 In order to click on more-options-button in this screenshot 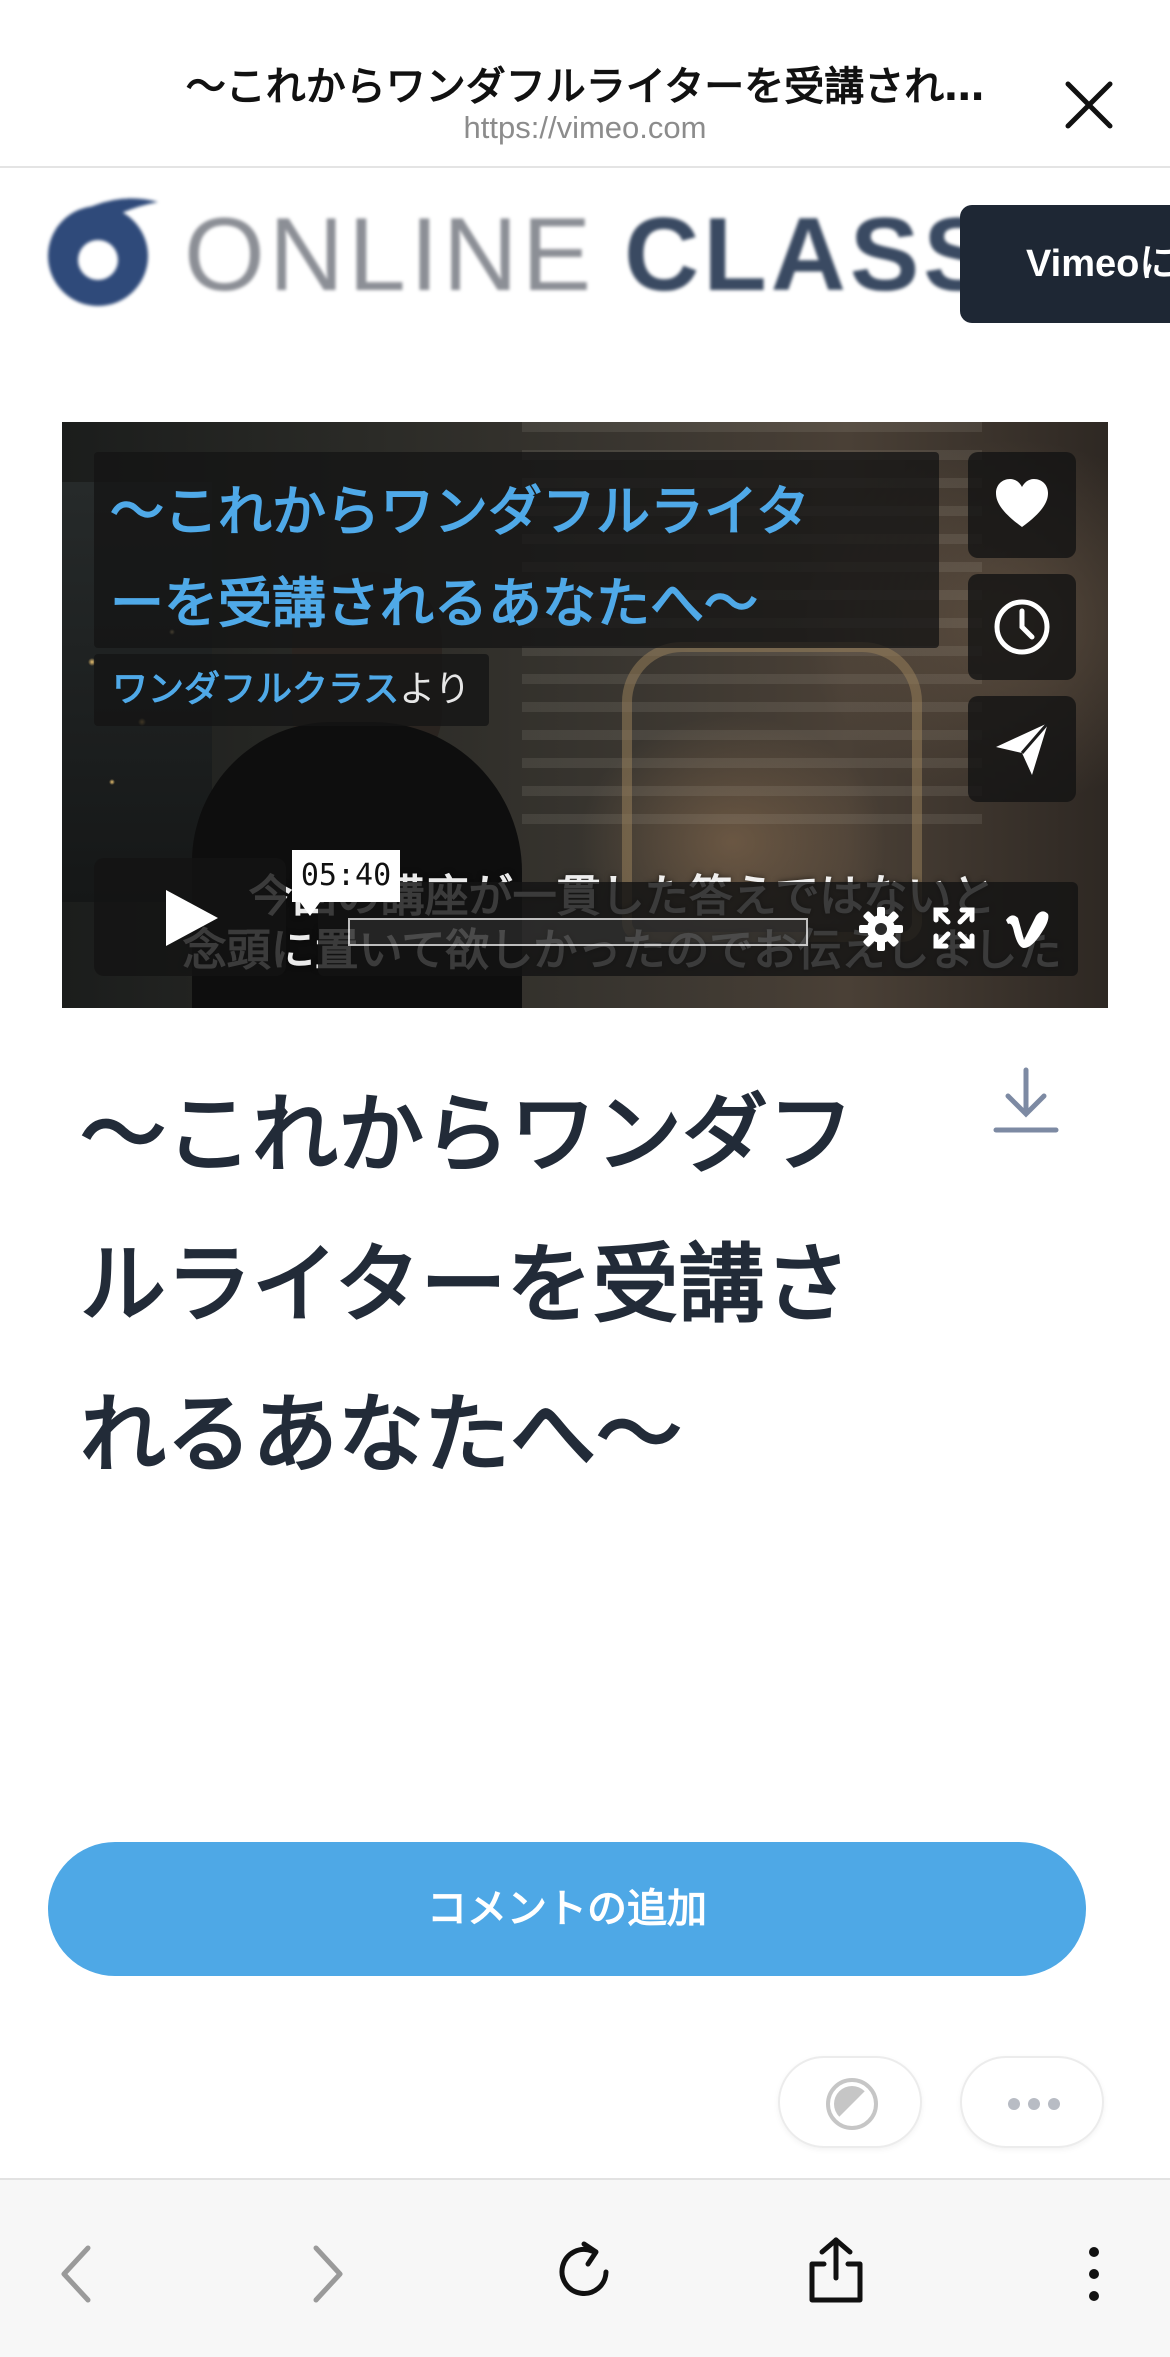, I will do `click(1032, 2102)`.